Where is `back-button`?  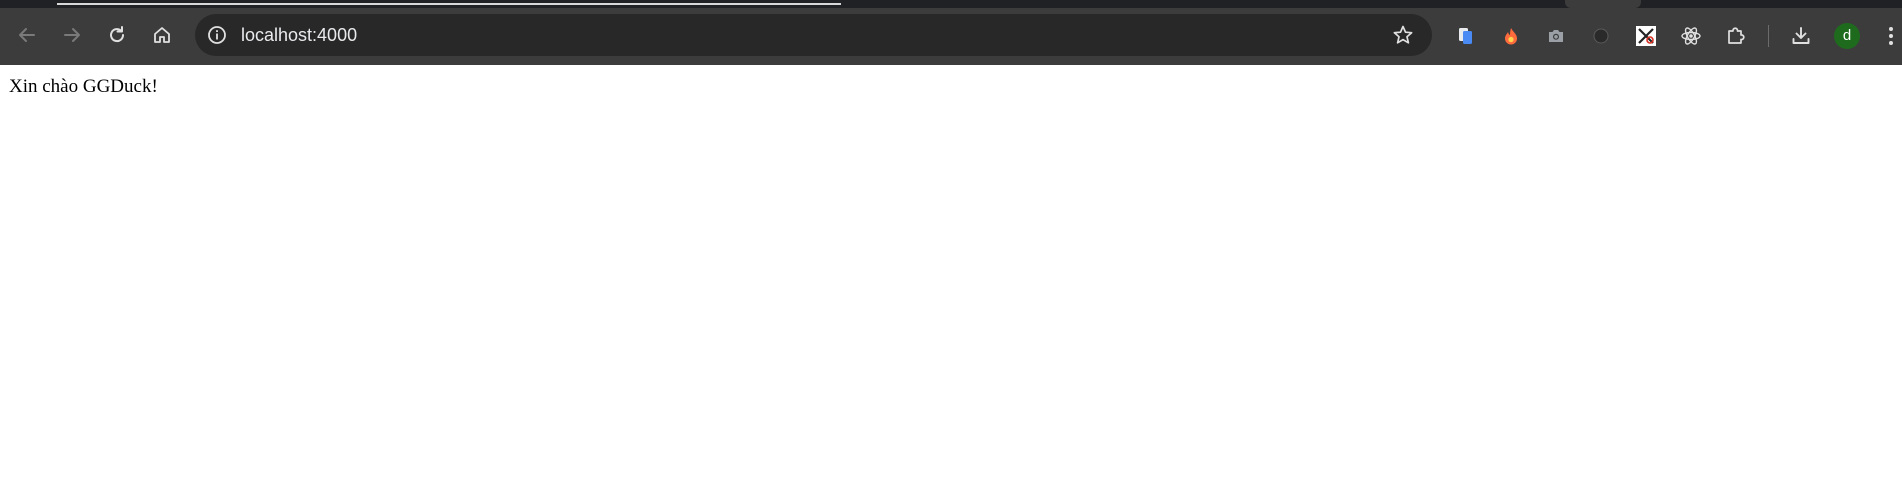 back-button is located at coordinates (27, 35).